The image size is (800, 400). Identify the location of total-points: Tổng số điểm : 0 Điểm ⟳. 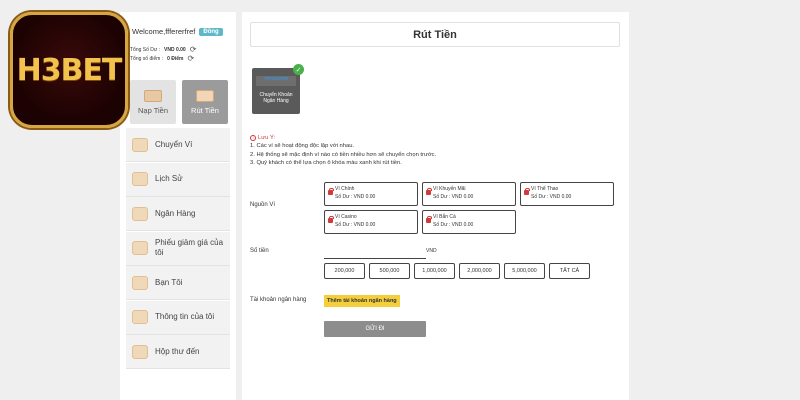
(162, 59).